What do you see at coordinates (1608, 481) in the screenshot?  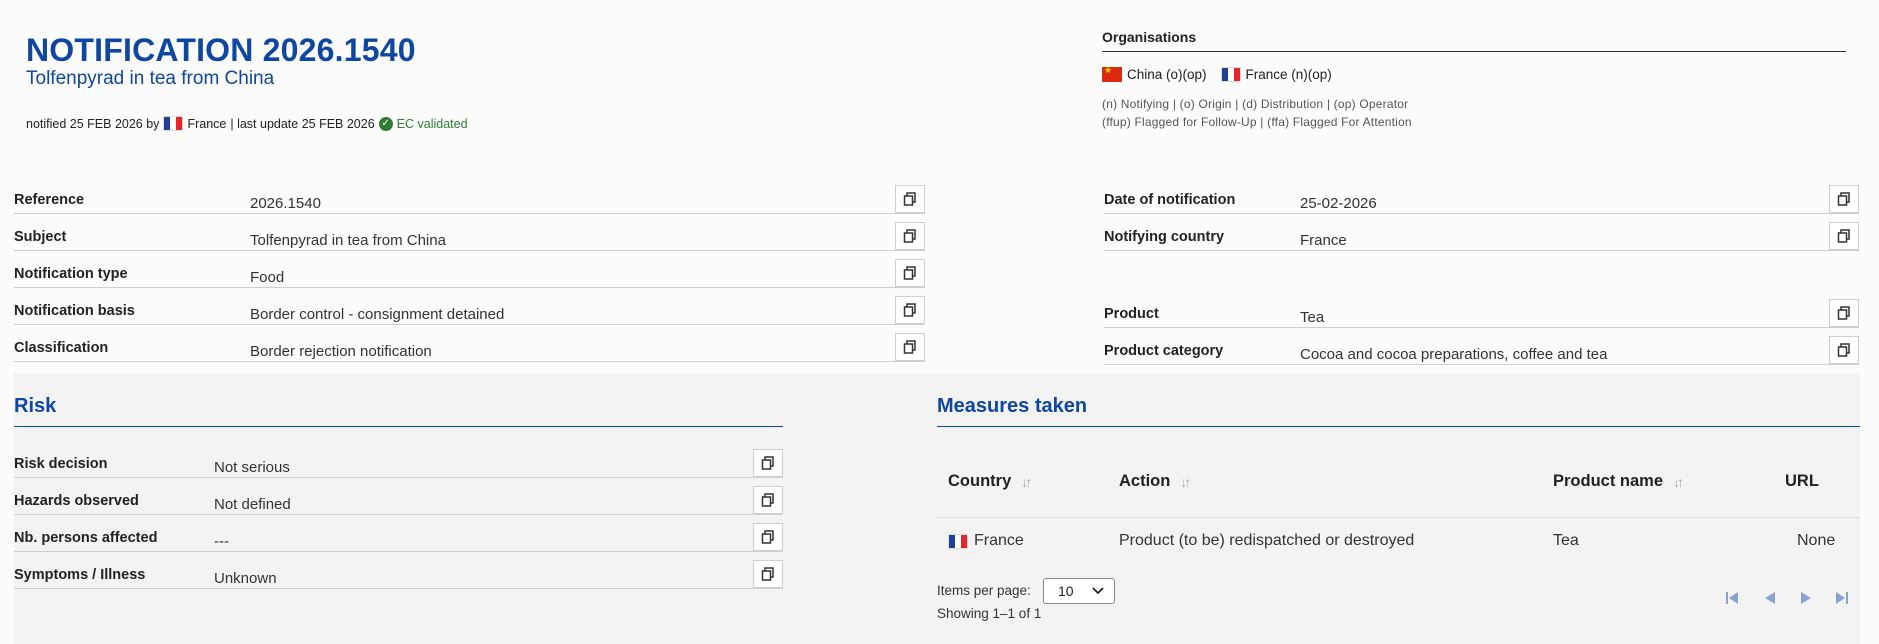 I see `column-header-label: Product name` at bounding box center [1608, 481].